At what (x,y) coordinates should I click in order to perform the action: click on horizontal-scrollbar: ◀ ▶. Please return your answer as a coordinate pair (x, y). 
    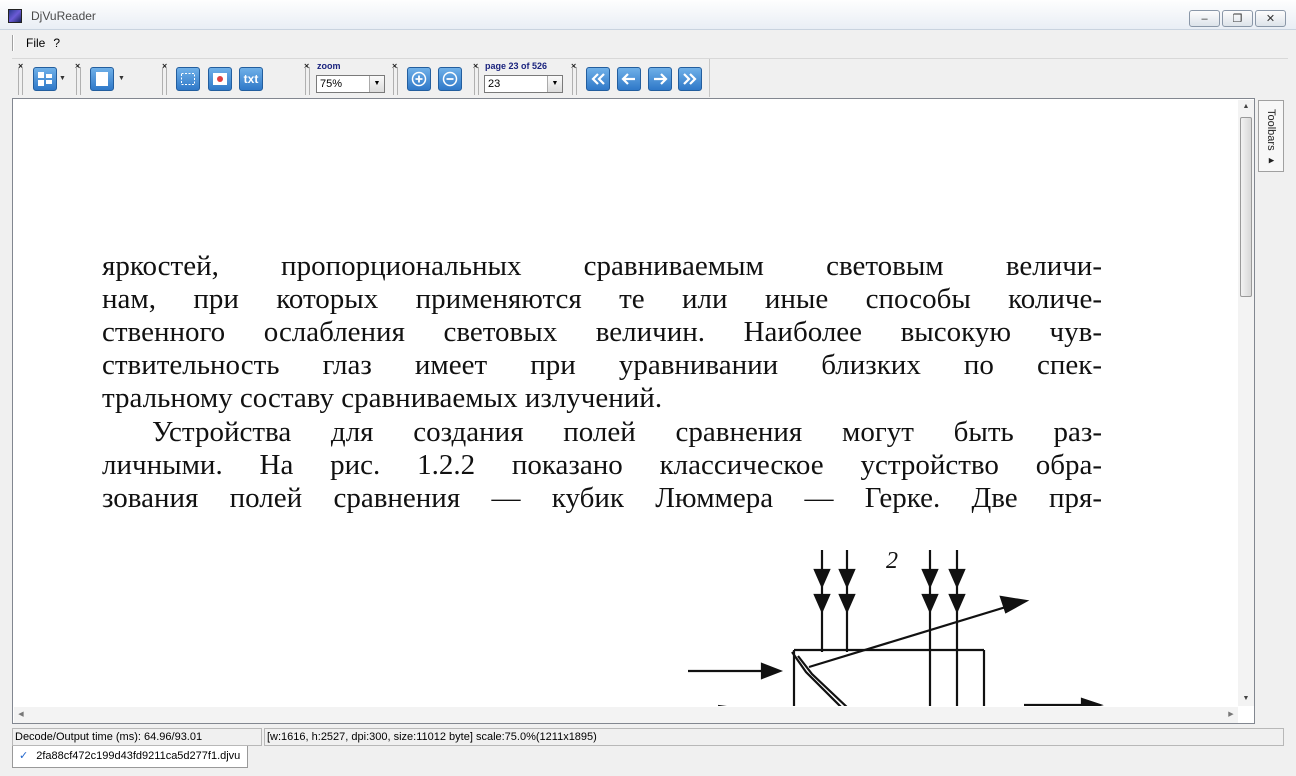
    Looking at the image, I should click on (626, 715).